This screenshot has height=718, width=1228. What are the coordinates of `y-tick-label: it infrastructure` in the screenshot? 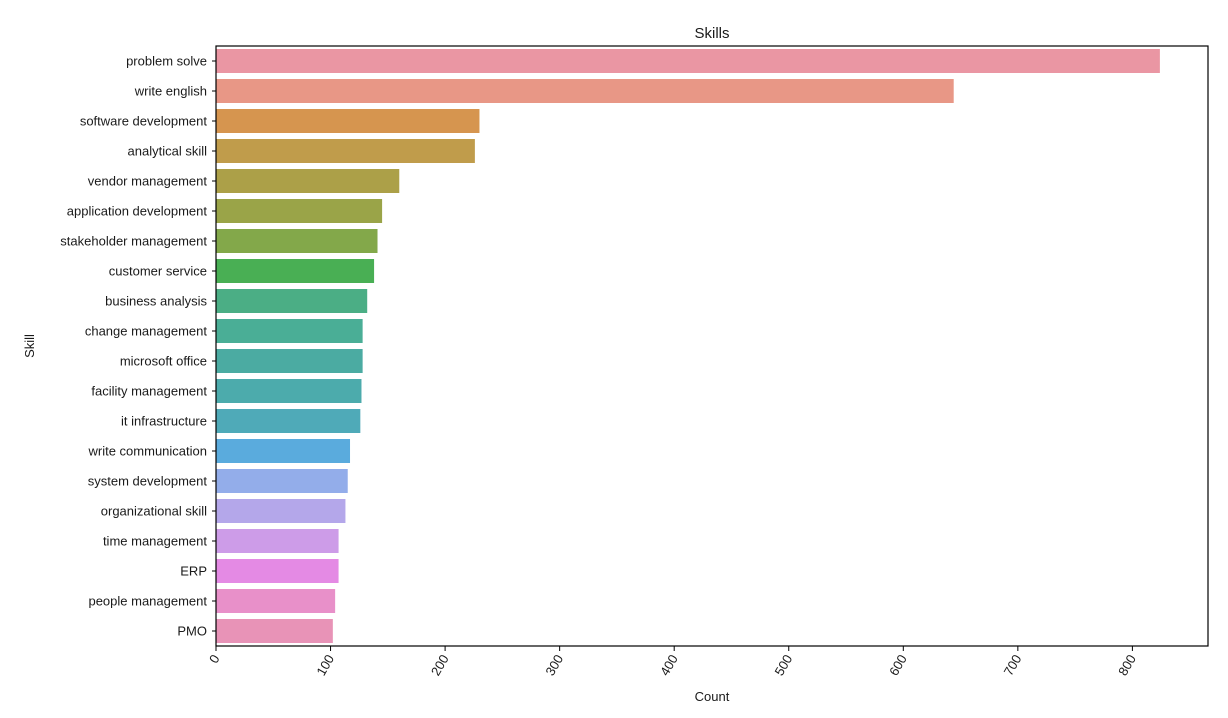 It's located at (164, 421).